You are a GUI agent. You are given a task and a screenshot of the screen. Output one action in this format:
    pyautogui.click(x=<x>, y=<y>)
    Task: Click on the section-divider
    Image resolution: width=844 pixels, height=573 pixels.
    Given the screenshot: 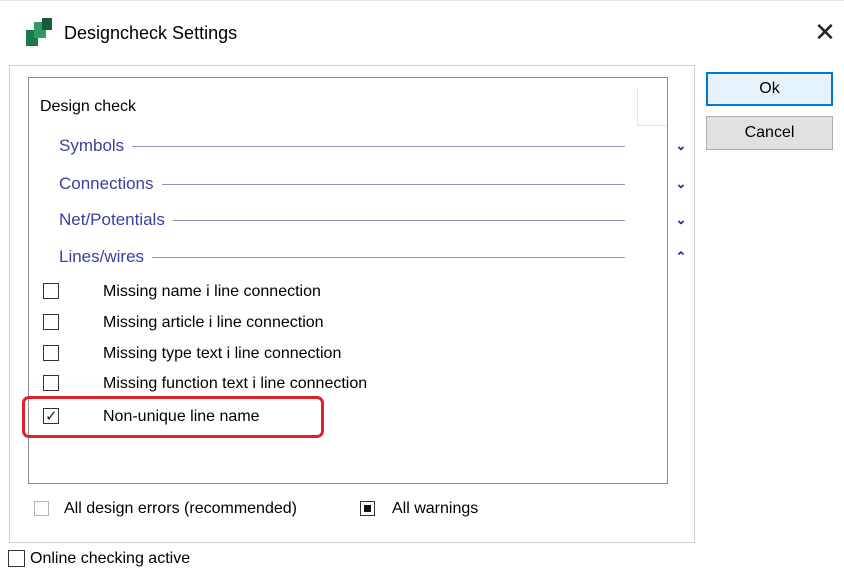 What is the action you would take?
    pyautogui.click(x=342, y=146)
    